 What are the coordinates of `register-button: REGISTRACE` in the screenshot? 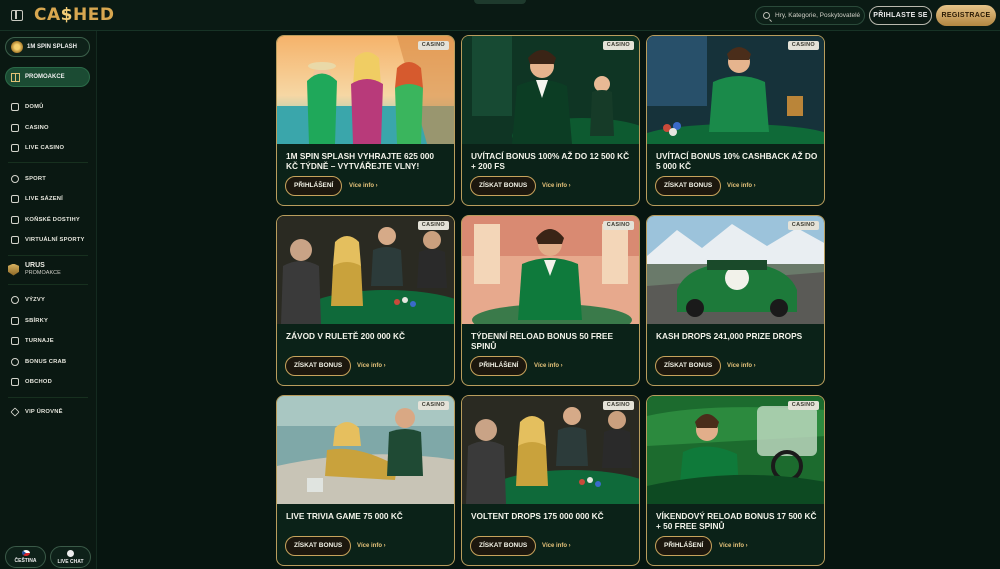 It's located at (966, 15).